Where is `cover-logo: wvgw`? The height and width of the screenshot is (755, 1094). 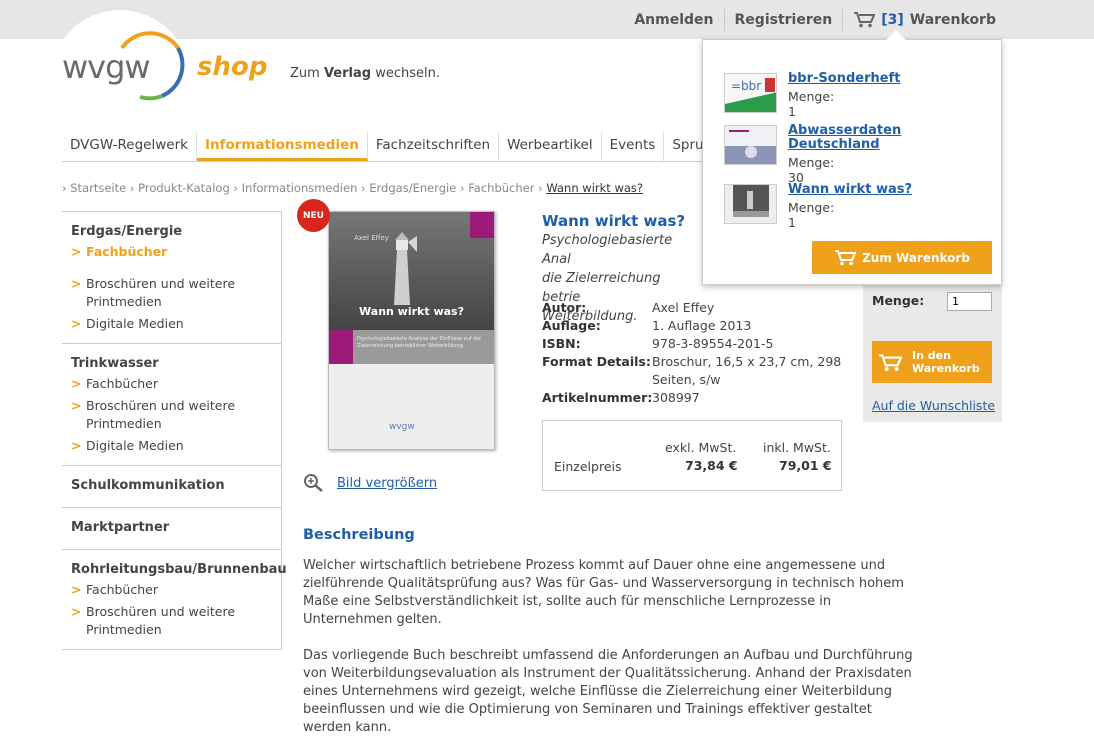 cover-logo: wvgw is located at coordinates (402, 427).